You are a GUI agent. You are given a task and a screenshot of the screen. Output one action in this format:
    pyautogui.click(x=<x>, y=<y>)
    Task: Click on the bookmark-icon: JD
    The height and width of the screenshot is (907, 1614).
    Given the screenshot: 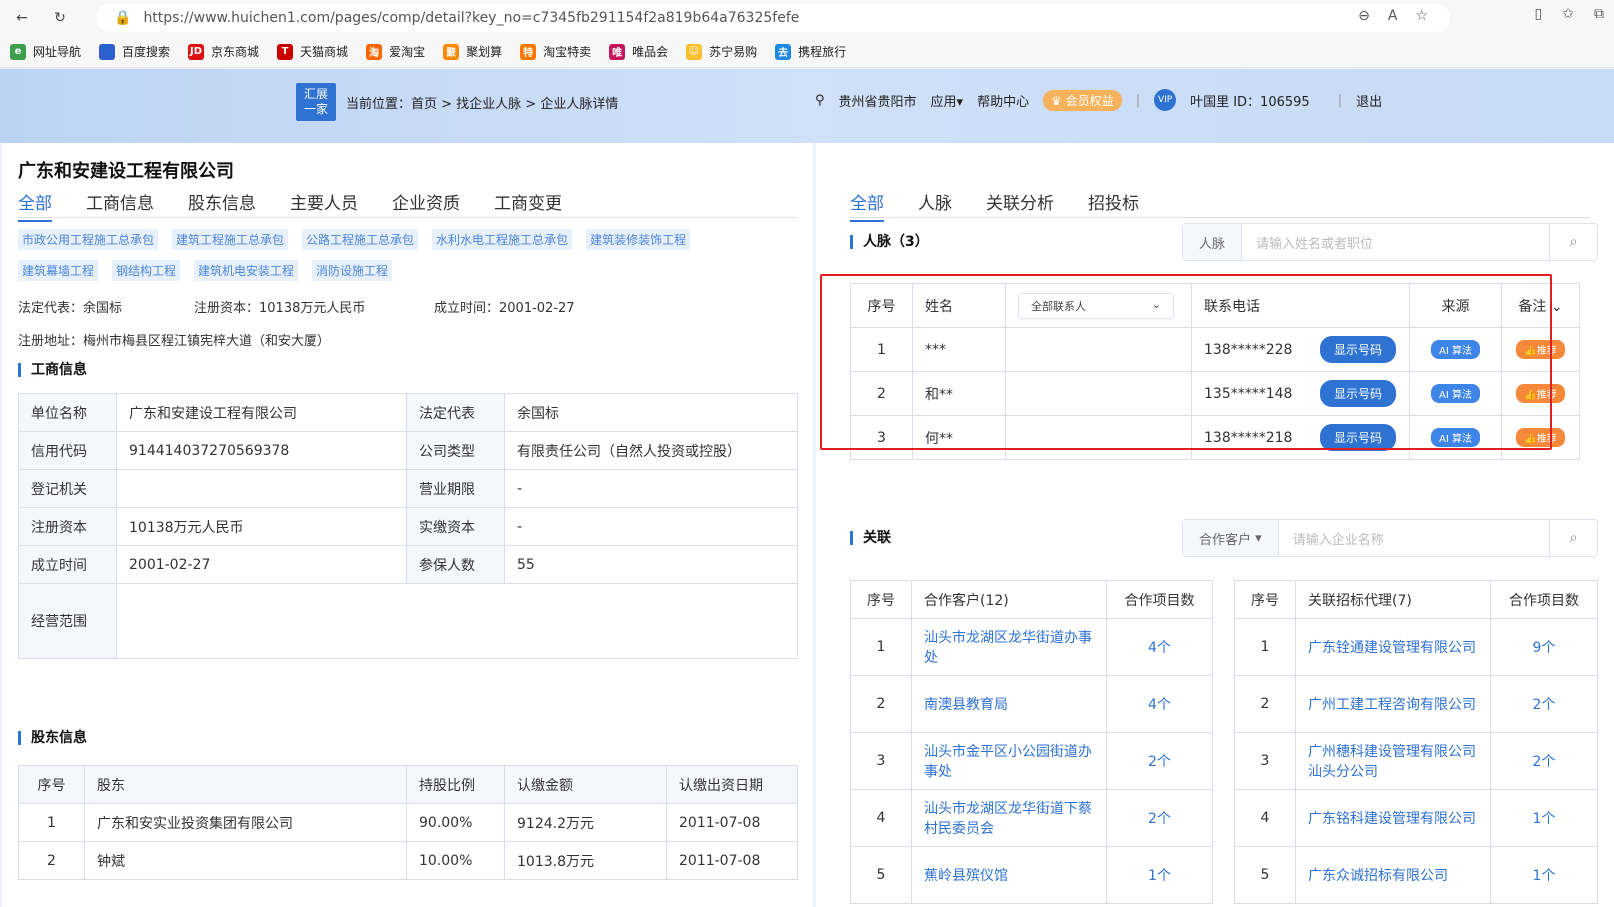 What is the action you would take?
    pyautogui.click(x=196, y=51)
    